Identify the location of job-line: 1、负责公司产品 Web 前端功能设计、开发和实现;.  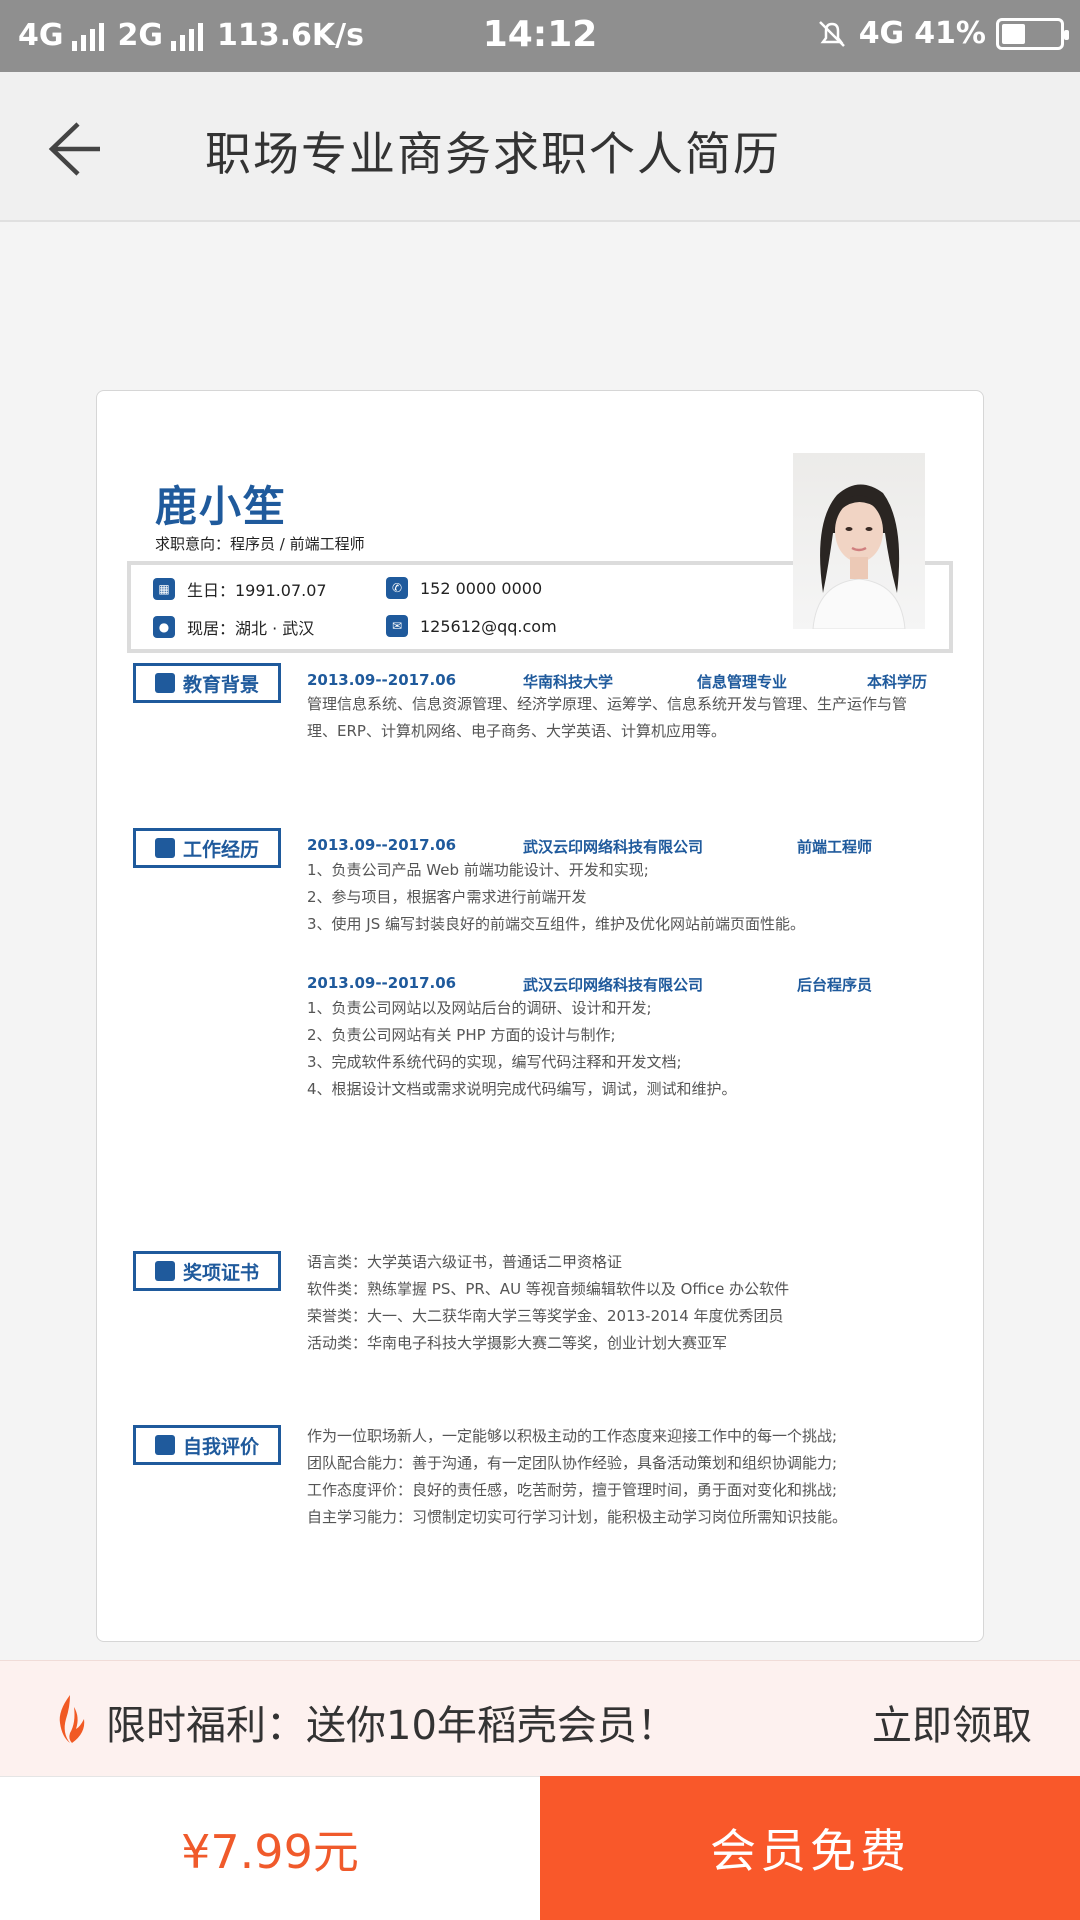
(478, 870).